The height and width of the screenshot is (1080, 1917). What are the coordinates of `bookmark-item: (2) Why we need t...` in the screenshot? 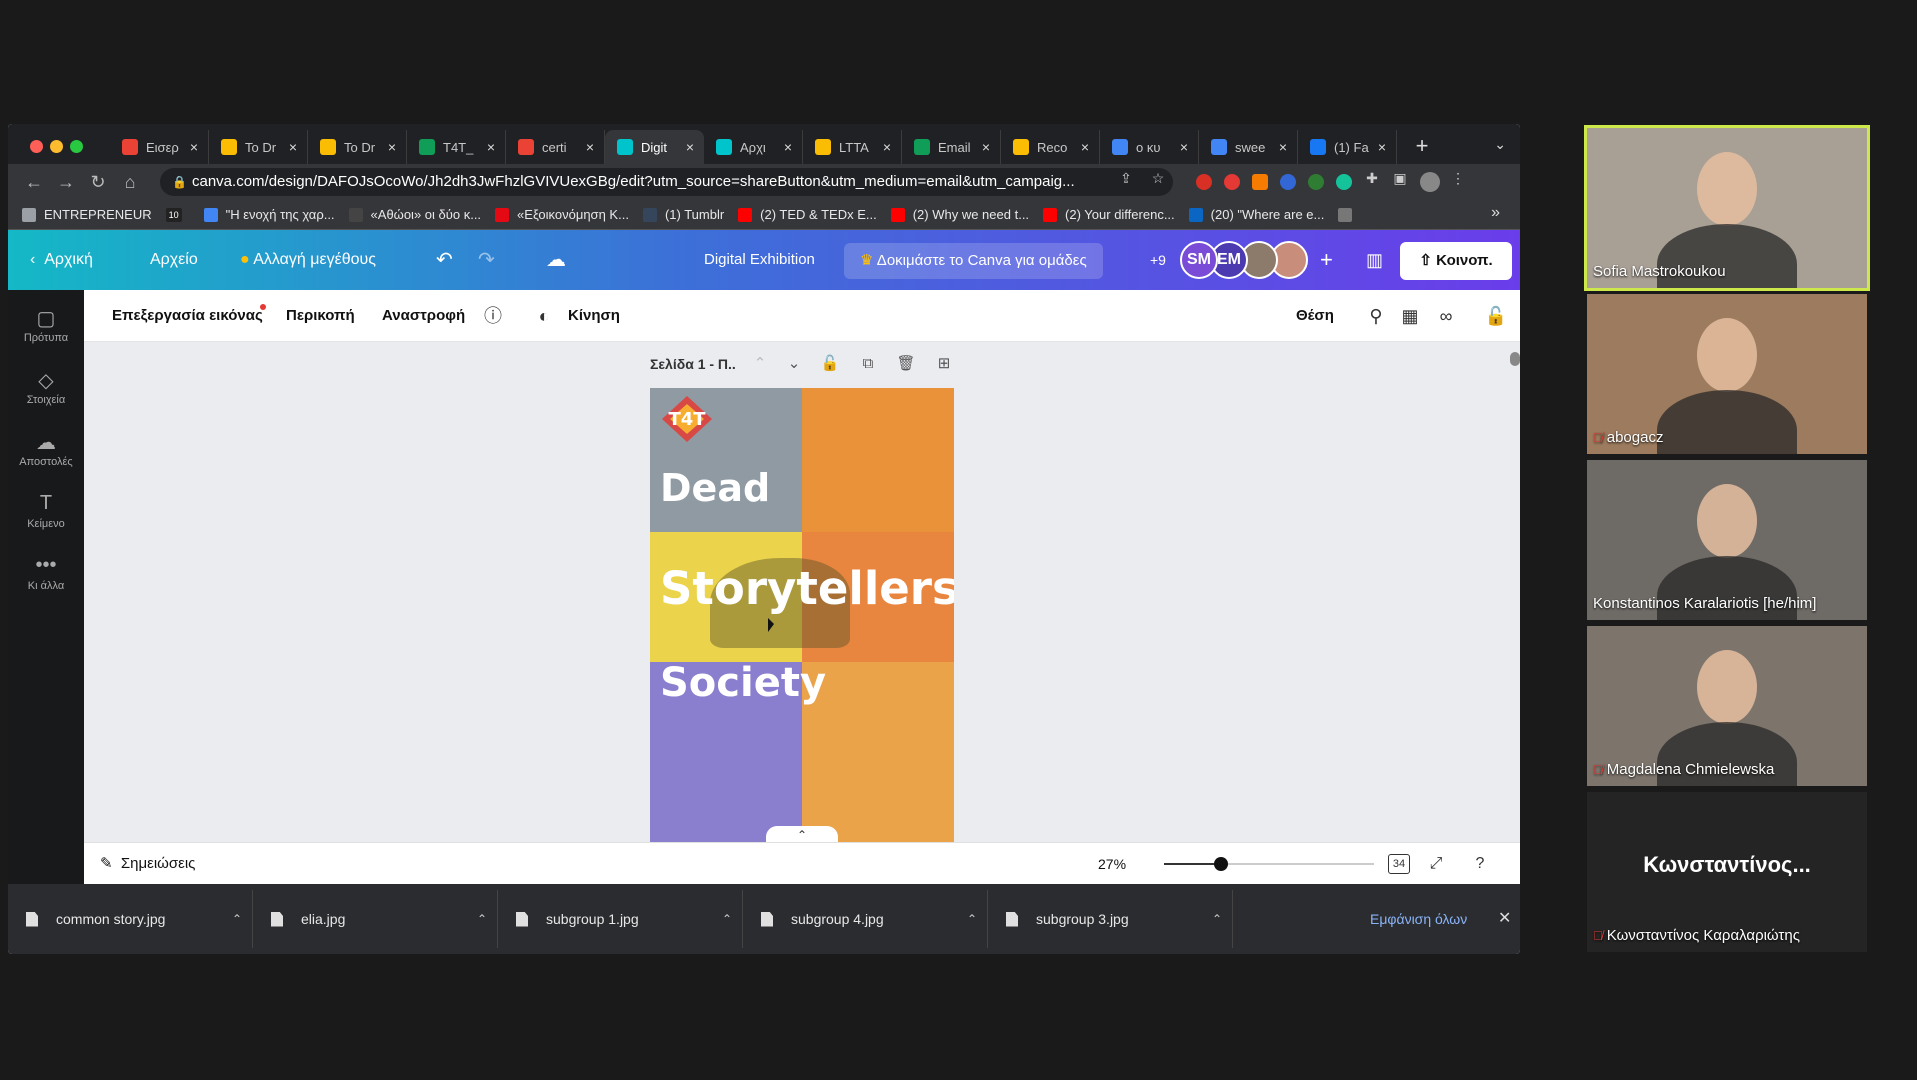 It's located at (959, 214).